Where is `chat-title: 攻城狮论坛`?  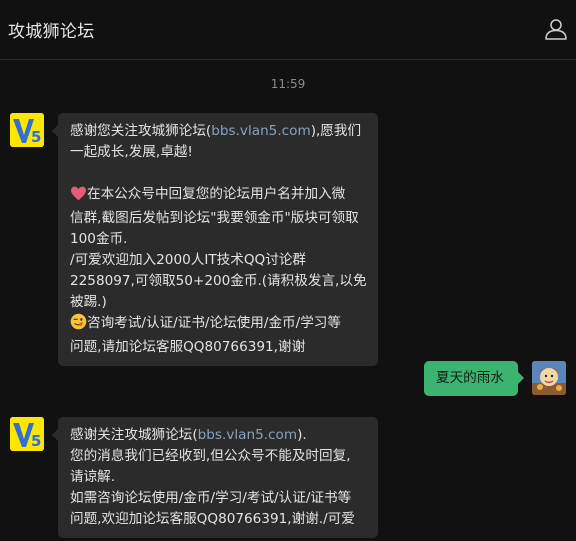
chat-title: 攻城狮论坛 is located at coordinates (51, 32).